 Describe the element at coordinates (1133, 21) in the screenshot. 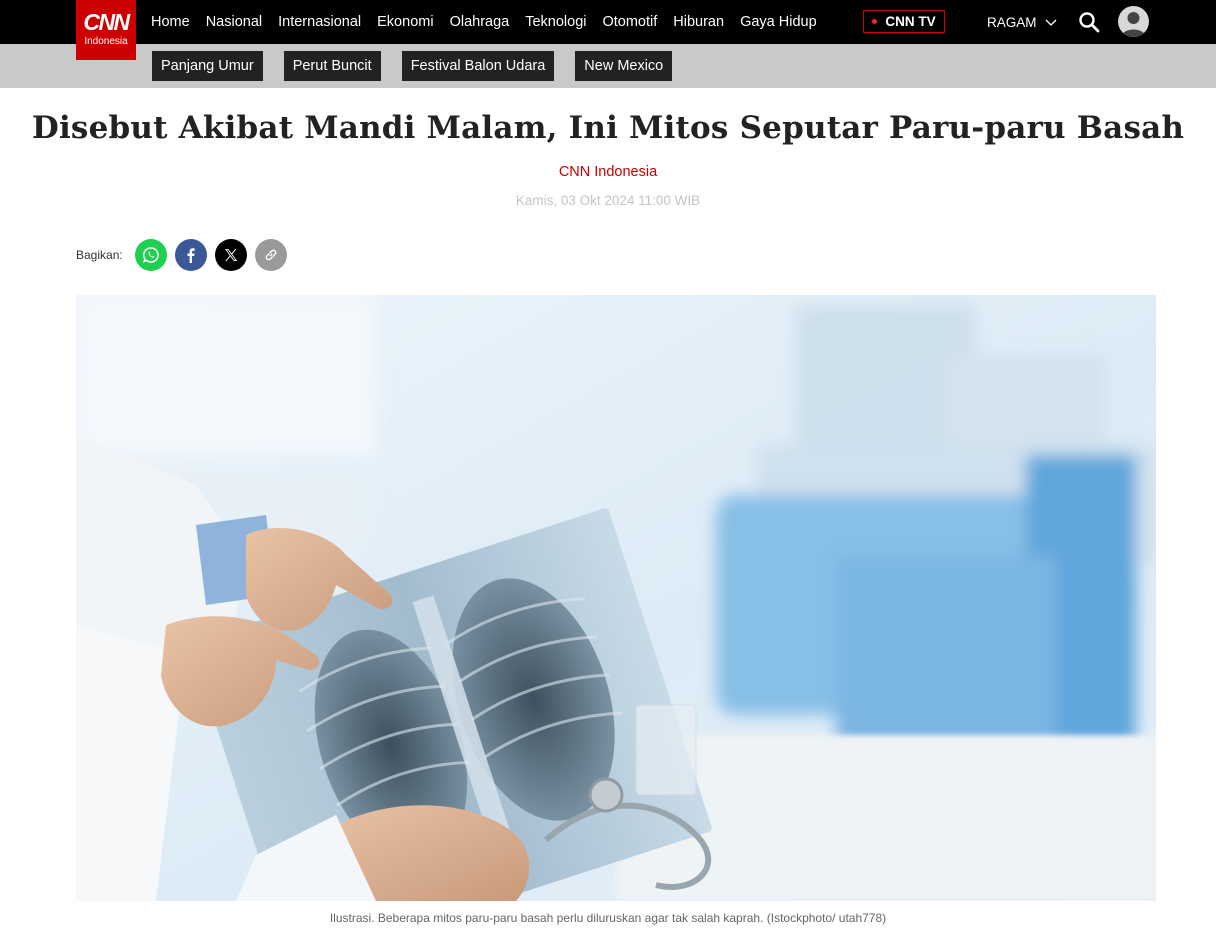

I see `user-avatar-icon` at that location.